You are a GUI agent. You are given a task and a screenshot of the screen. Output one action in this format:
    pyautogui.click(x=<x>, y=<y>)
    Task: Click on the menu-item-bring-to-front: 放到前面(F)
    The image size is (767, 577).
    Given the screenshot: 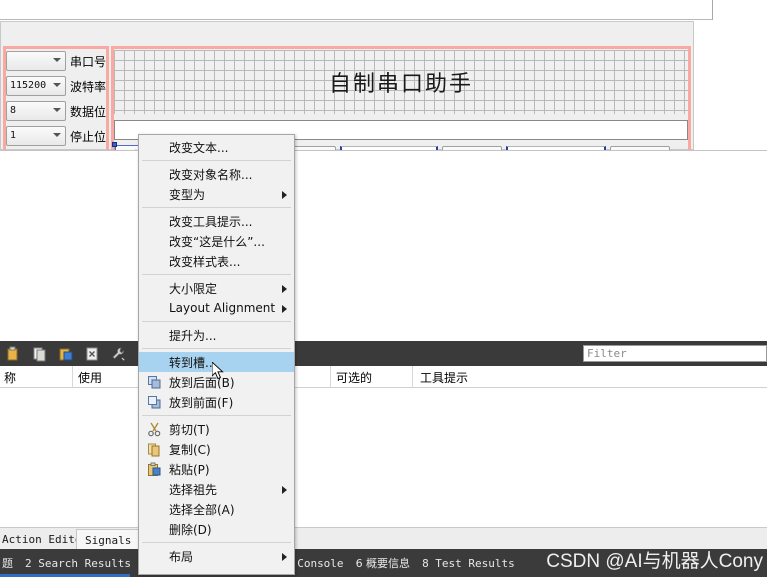 What is the action you would take?
    pyautogui.click(x=216, y=402)
    